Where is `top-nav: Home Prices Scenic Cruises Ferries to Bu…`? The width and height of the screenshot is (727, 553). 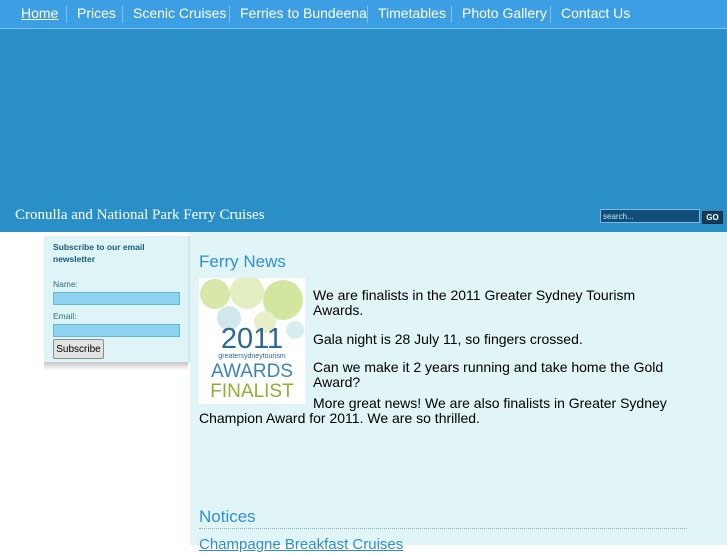
top-nav: Home Prices Scenic Cruises Ferries to Bu… is located at coordinates (363, 14).